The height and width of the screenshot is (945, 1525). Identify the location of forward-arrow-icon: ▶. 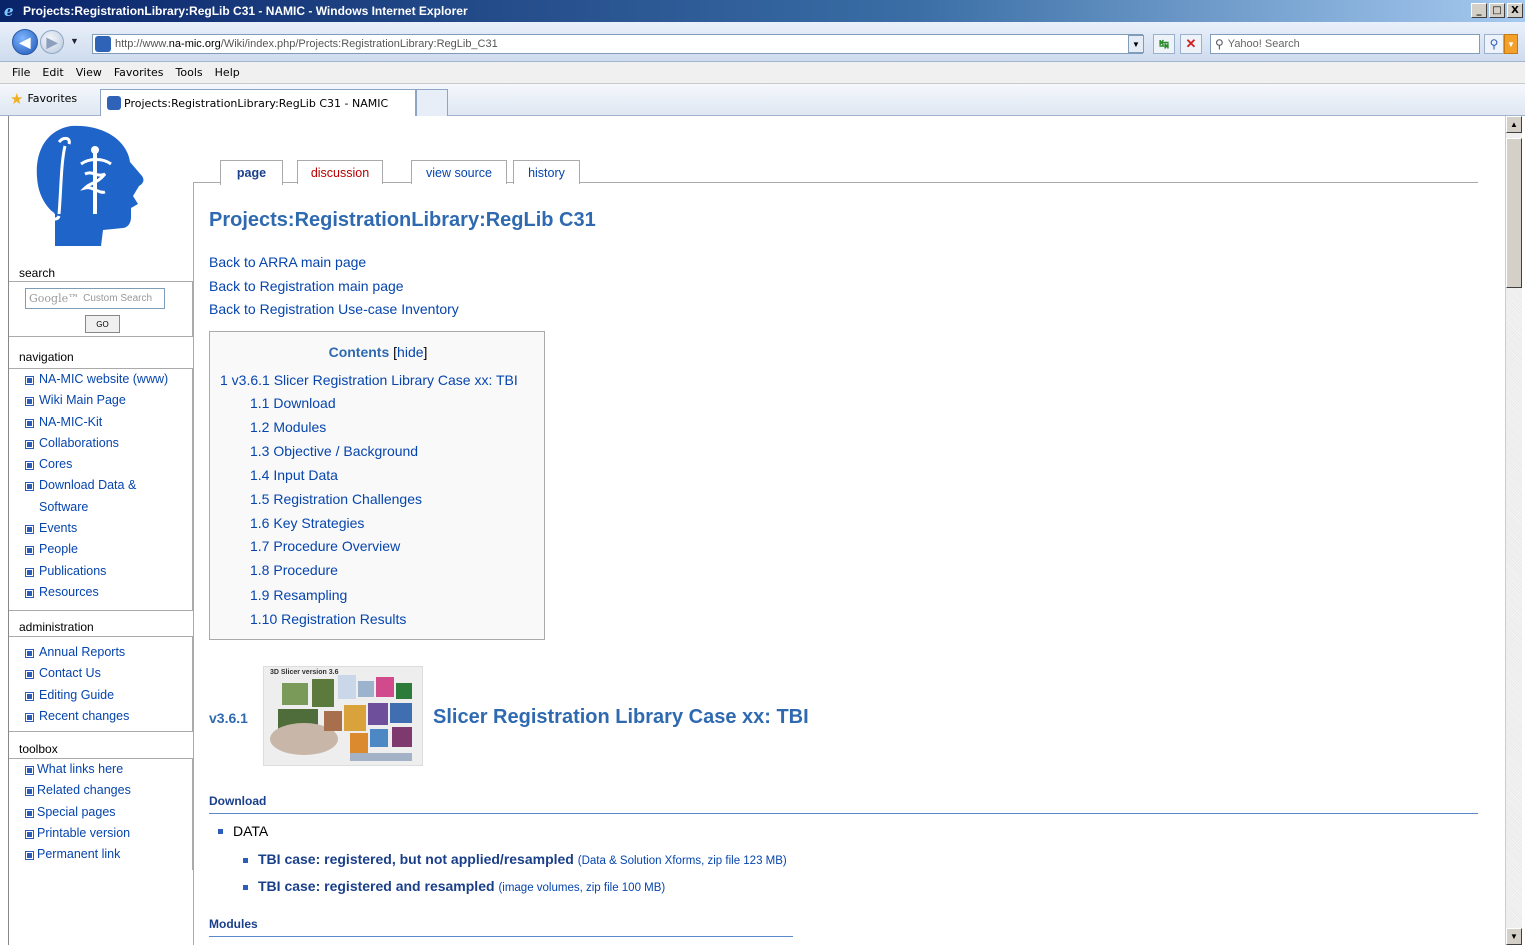
(52, 41).